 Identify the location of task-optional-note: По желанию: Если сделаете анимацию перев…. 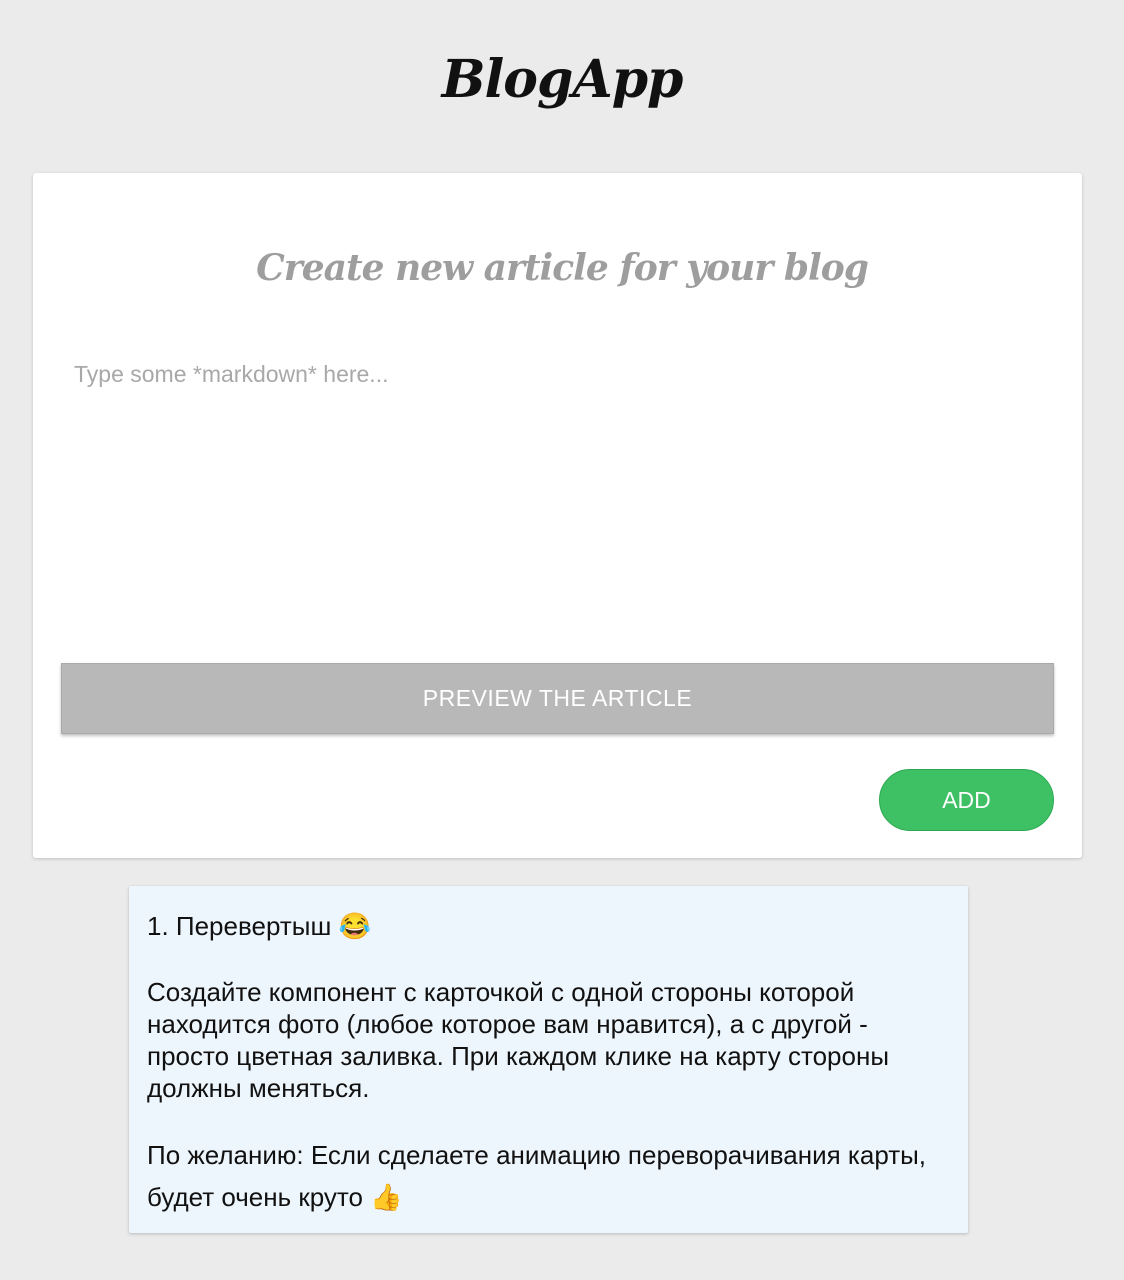
(537, 1176).